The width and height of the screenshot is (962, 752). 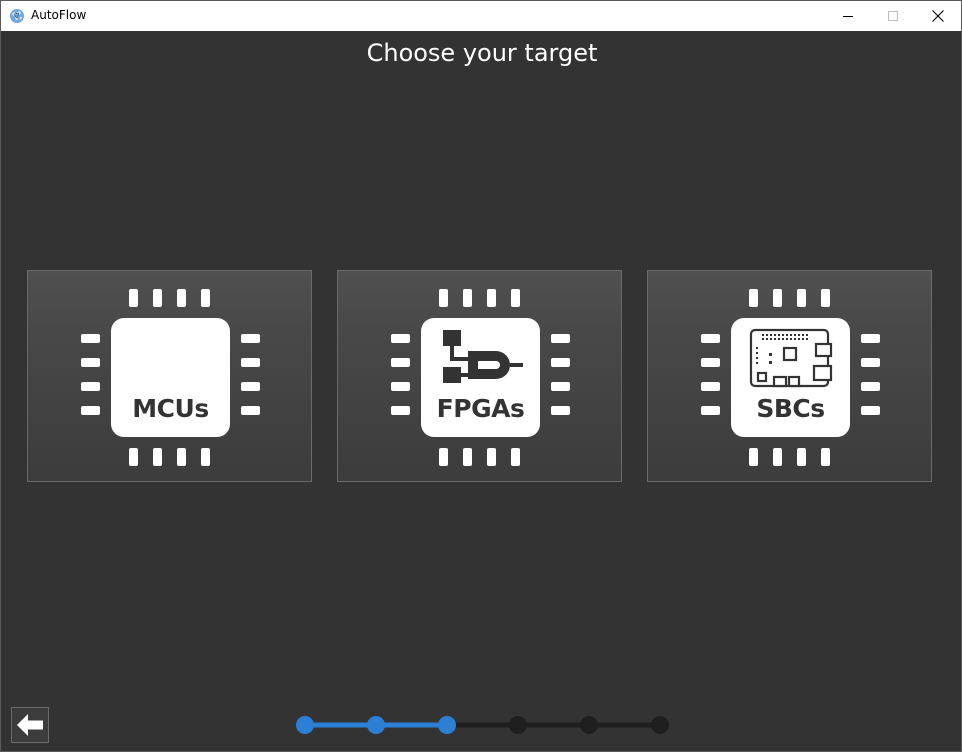 I want to click on target-card-mcus: MCUs, so click(x=169, y=376).